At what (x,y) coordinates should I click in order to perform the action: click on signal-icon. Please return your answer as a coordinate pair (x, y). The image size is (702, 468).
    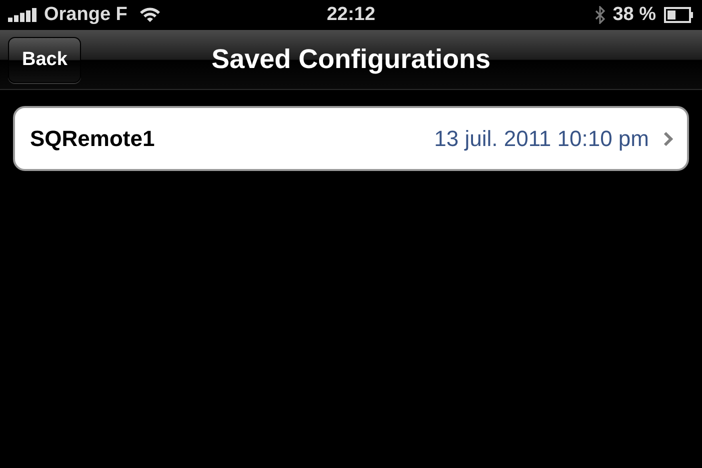
    Looking at the image, I should click on (23, 15).